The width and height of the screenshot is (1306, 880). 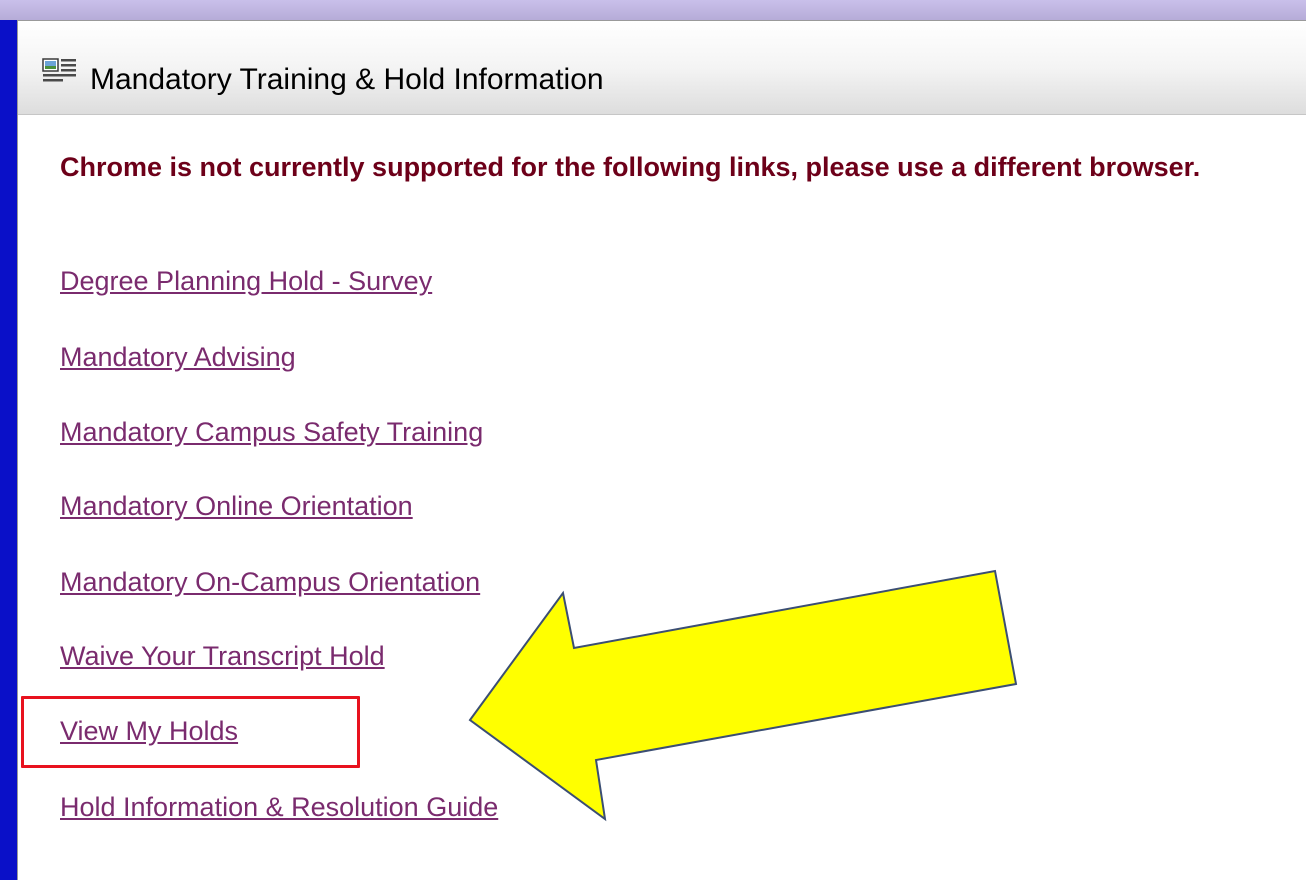 I want to click on link-hold-resolution-guide: Hold Information & Resolution Guide, so click(x=279, y=807).